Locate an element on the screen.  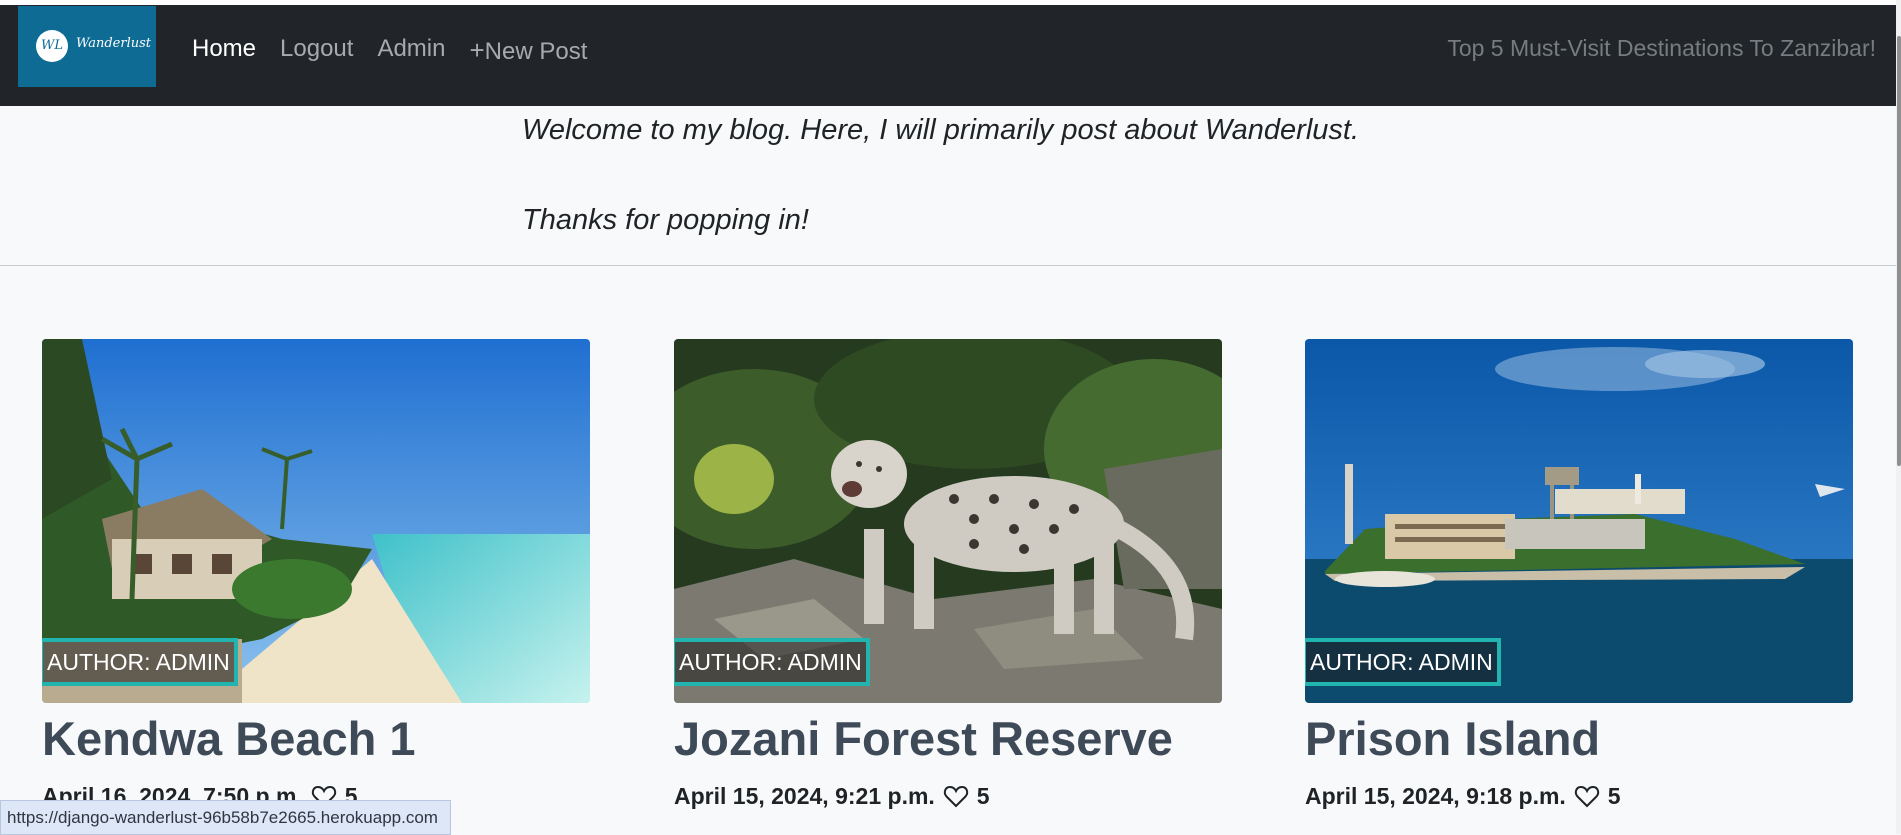
post-meta: April 15, 2024, 9:21 p.m. 5 is located at coordinates (948, 796).